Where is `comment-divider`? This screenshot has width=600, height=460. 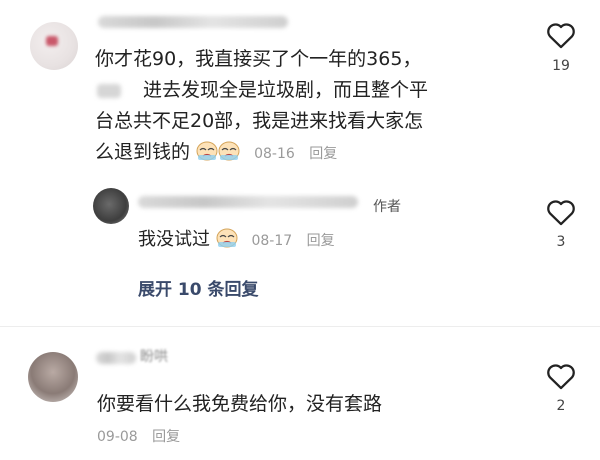
comment-divider is located at coordinates (300, 326).